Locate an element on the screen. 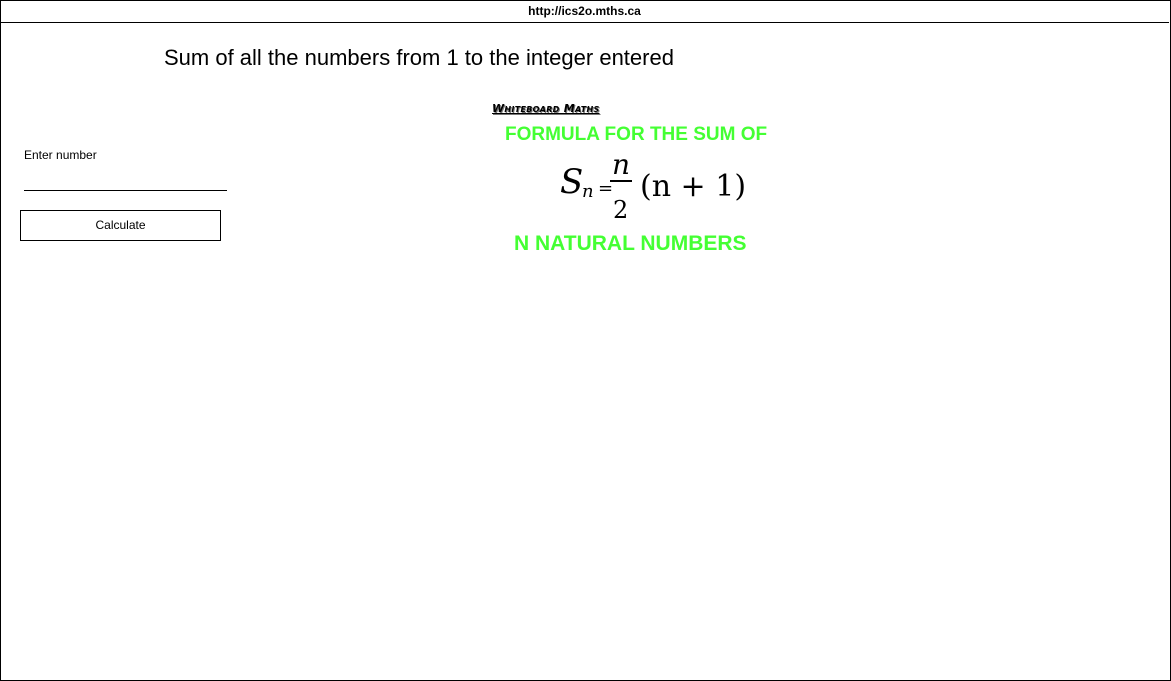 The height and width of the screenshot is (681, 1171). enter-number-label: Enter number is located at coordinates (60, 155).